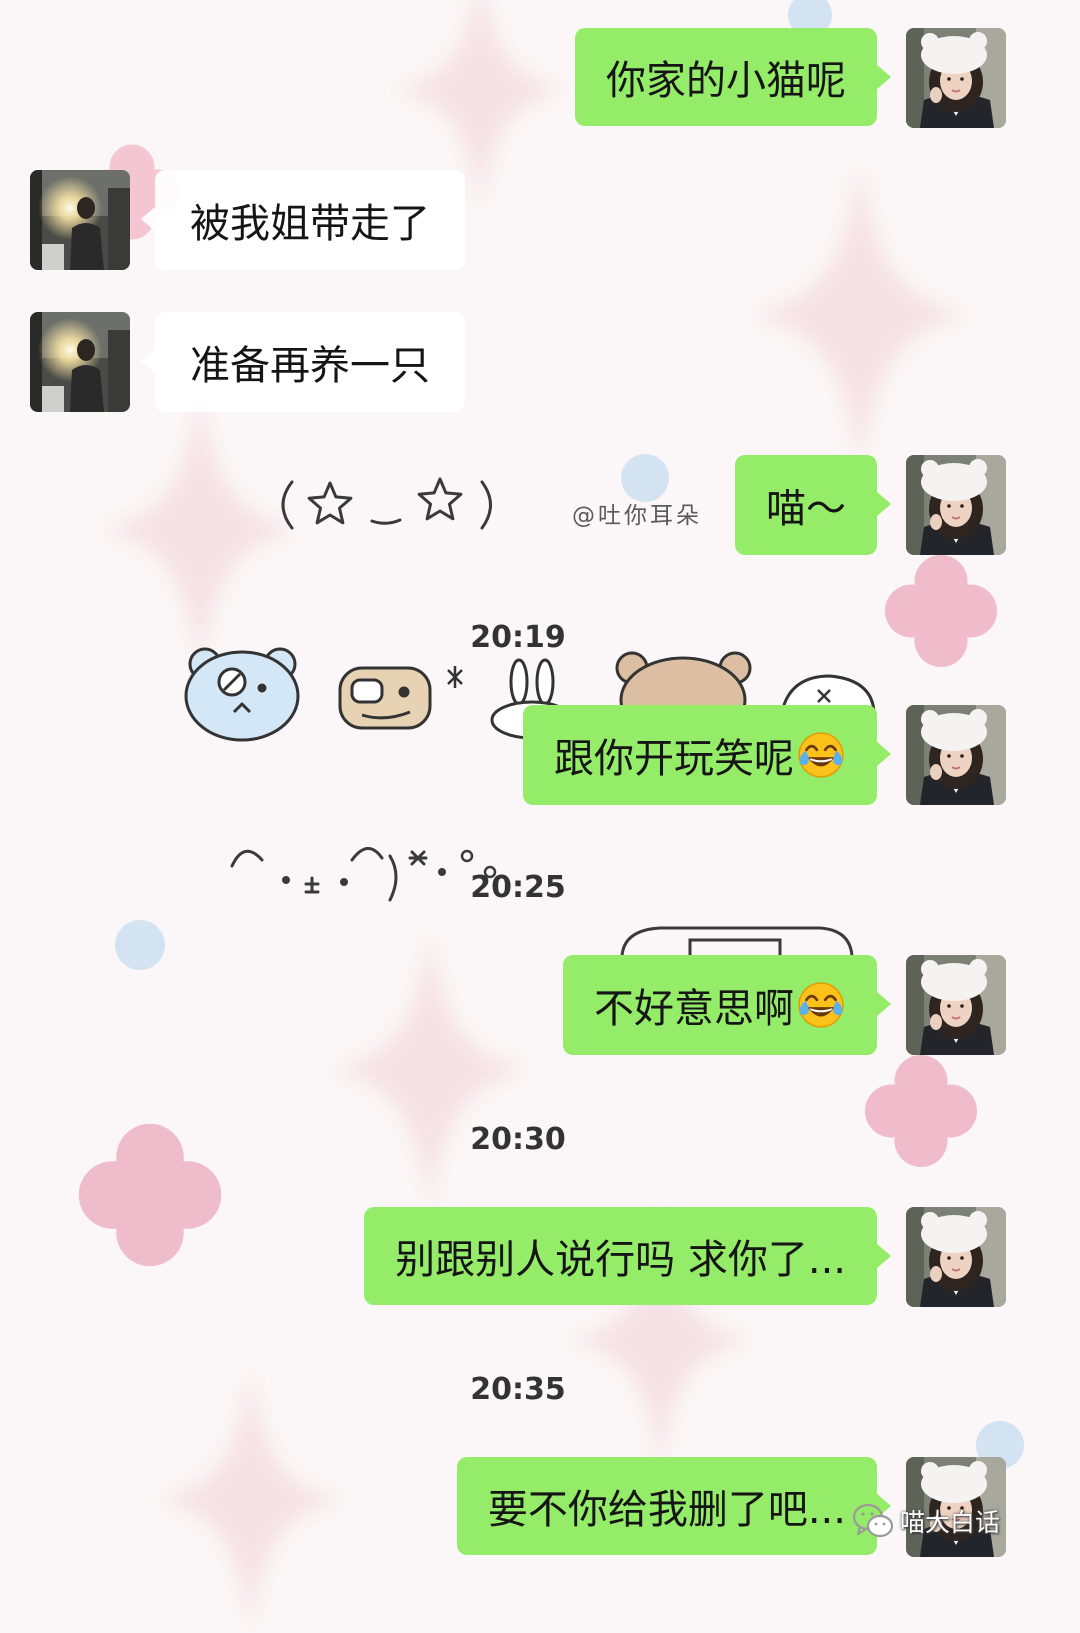 The height and width of the screenshot is (1633, 1080). Describe the element at coordinates (737, 942) in the screenshot. I see `bus-outline-doodle` at that location.